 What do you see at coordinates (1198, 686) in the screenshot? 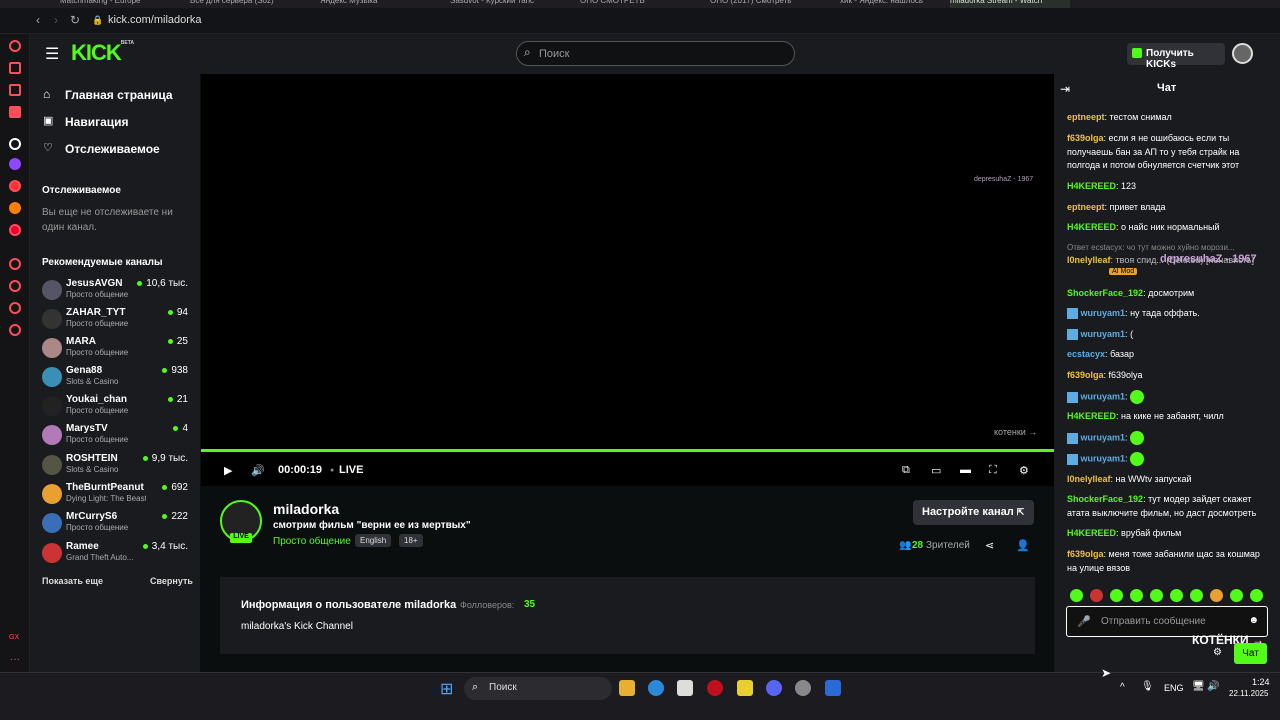
I see `network-icon: 🖥` at bounding box center [1198, 686].